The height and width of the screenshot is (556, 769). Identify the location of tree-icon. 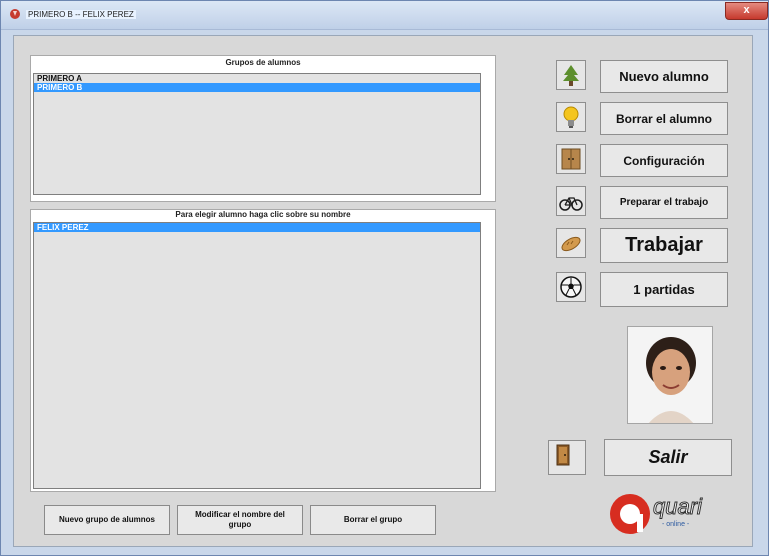
(571, 75).